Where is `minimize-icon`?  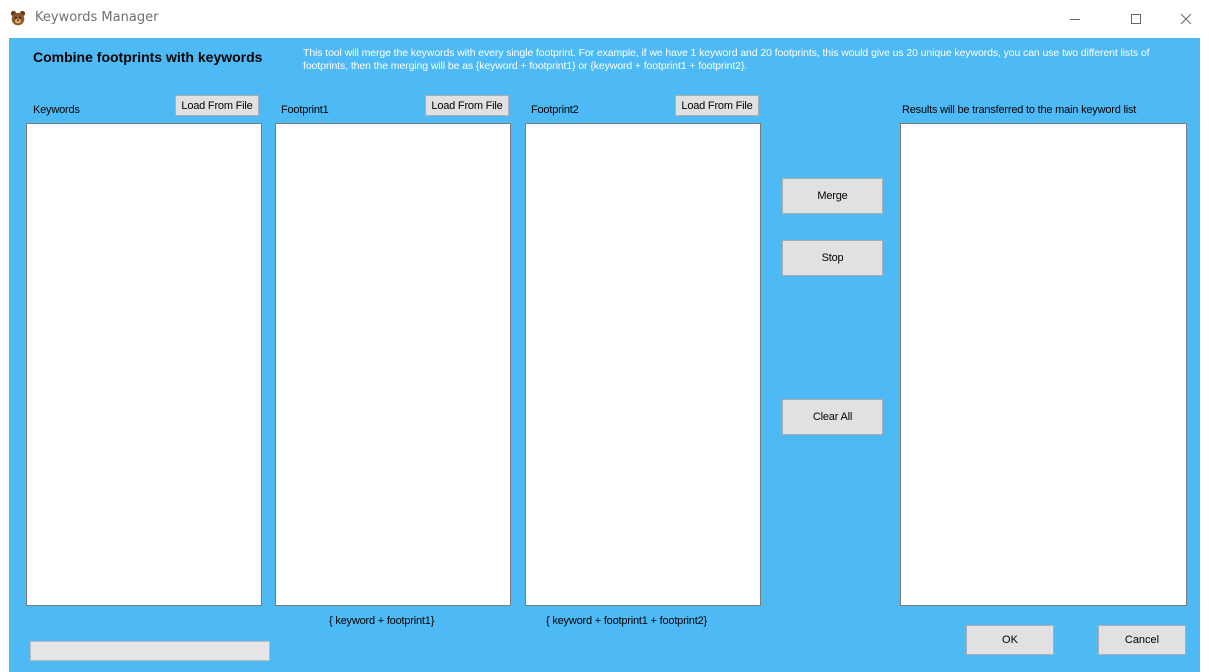 minimize-icon is located at coordinates (1075, 19).